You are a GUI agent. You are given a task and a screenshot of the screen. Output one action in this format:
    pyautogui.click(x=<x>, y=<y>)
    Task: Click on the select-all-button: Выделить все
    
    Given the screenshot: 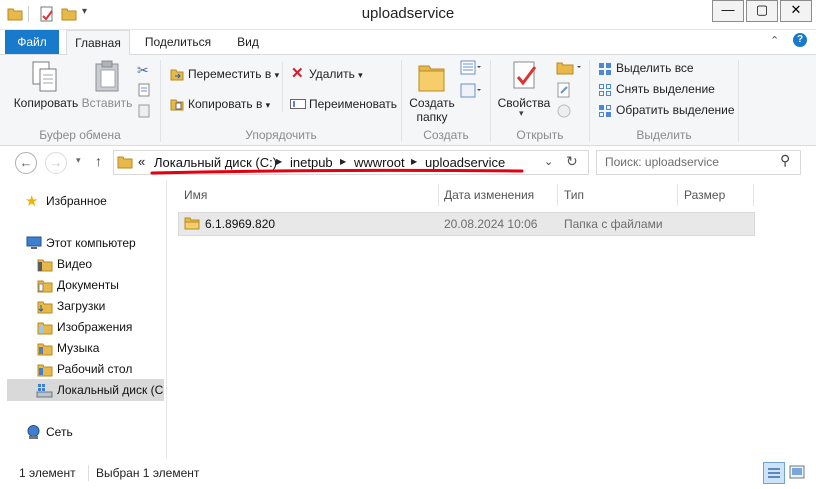 What is the action you would take?
    pyautogui.click(x=655, y=68)
    